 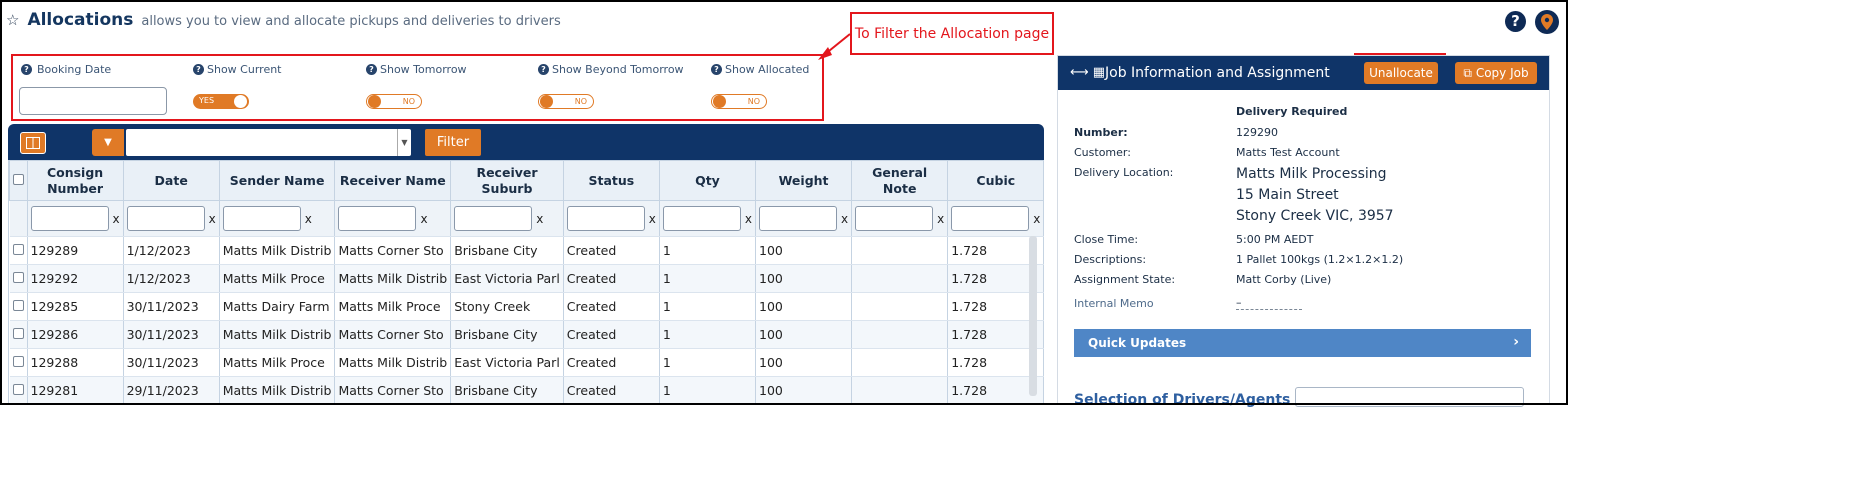 What do you see at coordinates (1401, 73) in the screenshot?
I see `unallocate-button: Unallocate` at bounding box center [1401, 73].